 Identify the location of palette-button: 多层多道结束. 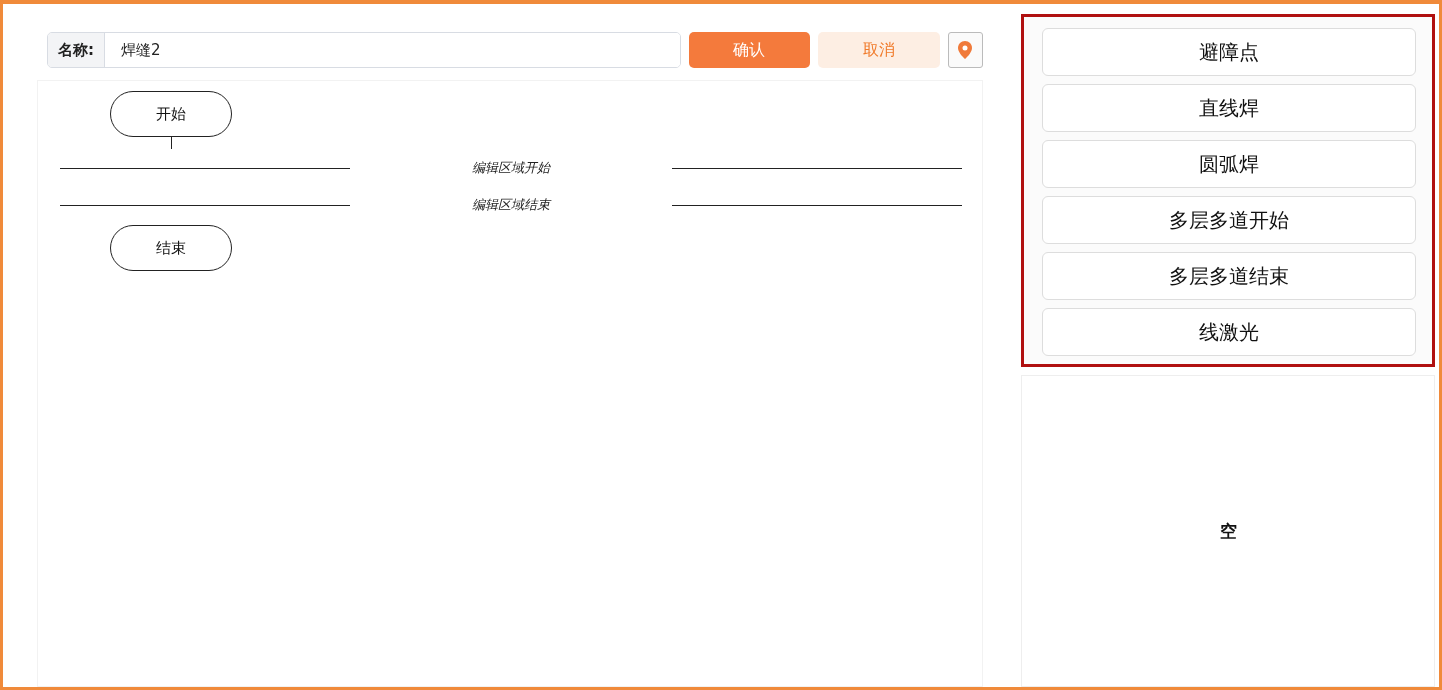
(1229, 276).